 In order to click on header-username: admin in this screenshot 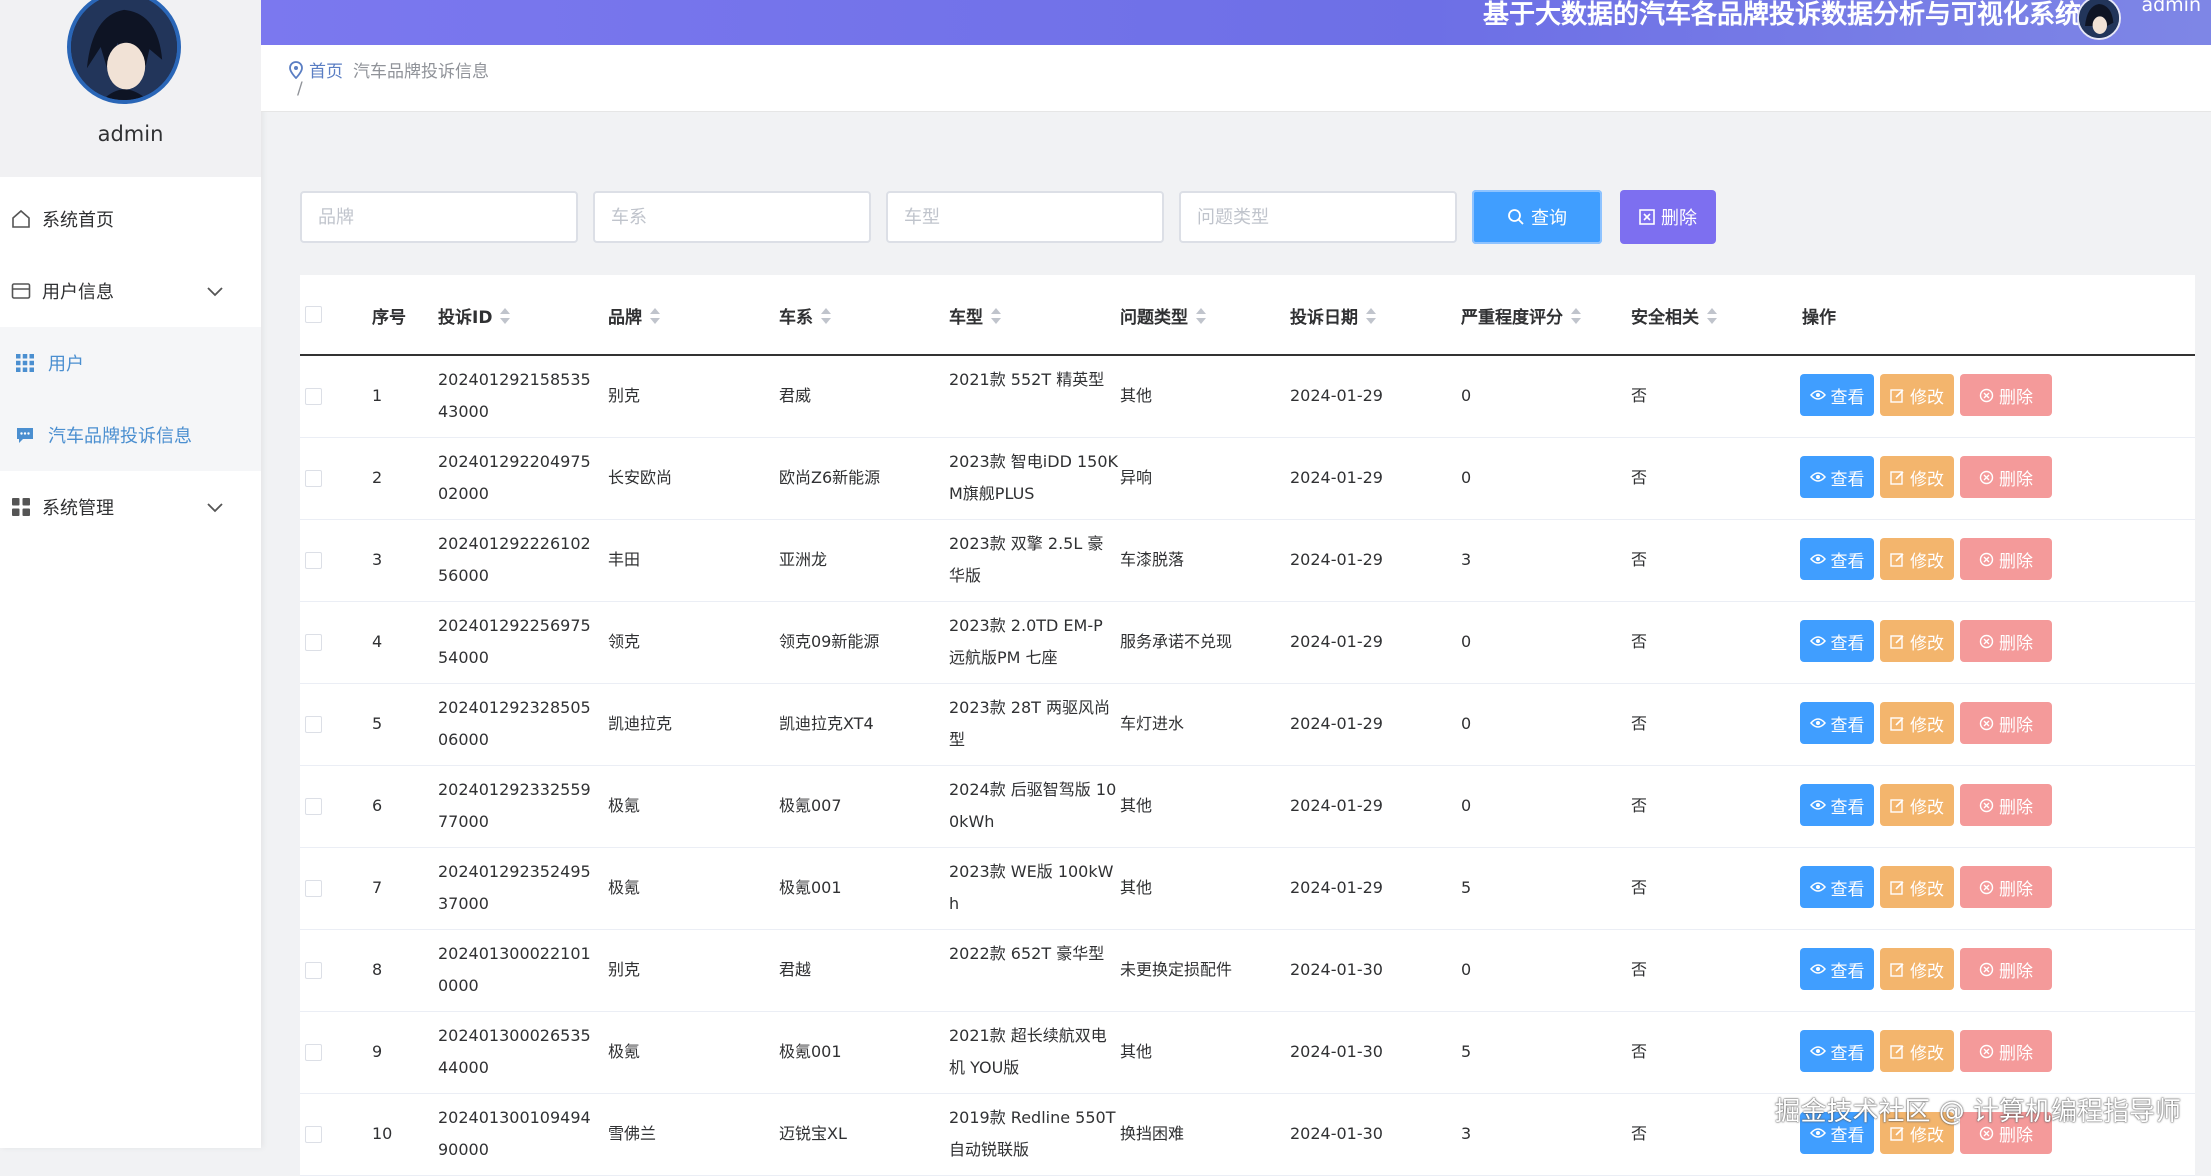, I will do `click(2171, 8)`.